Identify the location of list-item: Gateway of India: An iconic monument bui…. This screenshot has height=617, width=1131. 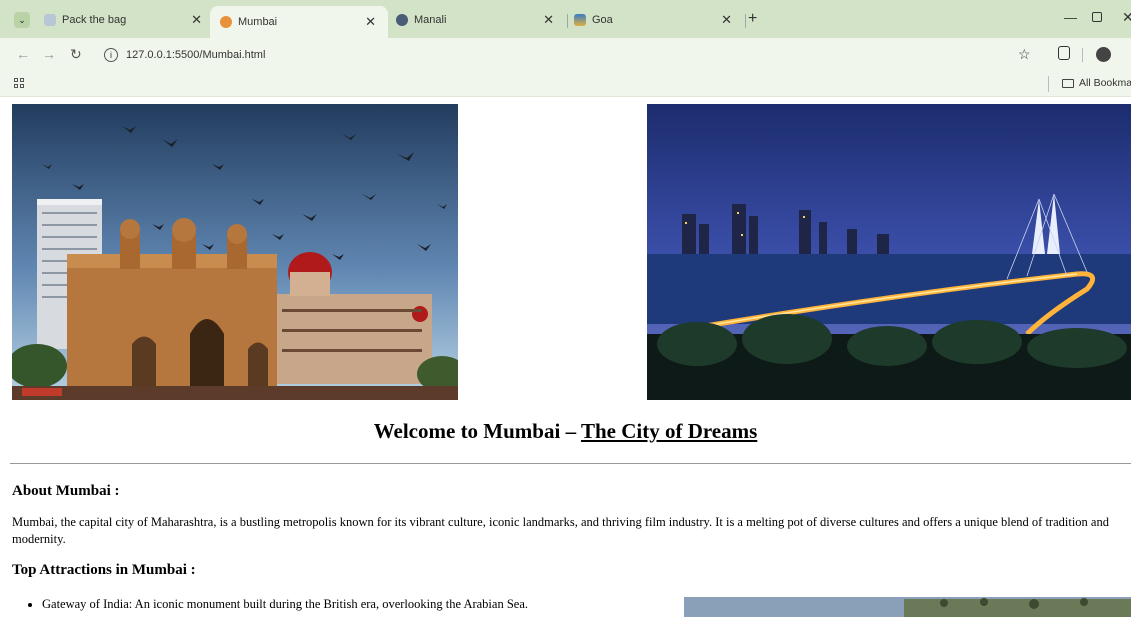
(285, 604).